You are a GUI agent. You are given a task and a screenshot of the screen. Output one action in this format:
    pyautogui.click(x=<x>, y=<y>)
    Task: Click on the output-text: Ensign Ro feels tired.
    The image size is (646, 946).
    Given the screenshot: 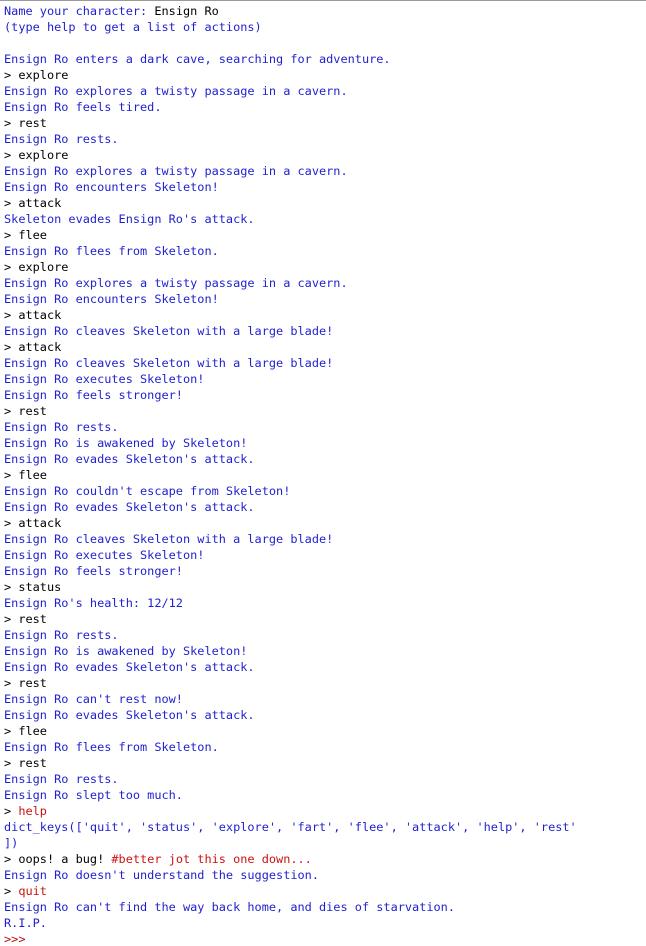 What is the action you would take?
    pyautogui.click(x=83, y=107)
    